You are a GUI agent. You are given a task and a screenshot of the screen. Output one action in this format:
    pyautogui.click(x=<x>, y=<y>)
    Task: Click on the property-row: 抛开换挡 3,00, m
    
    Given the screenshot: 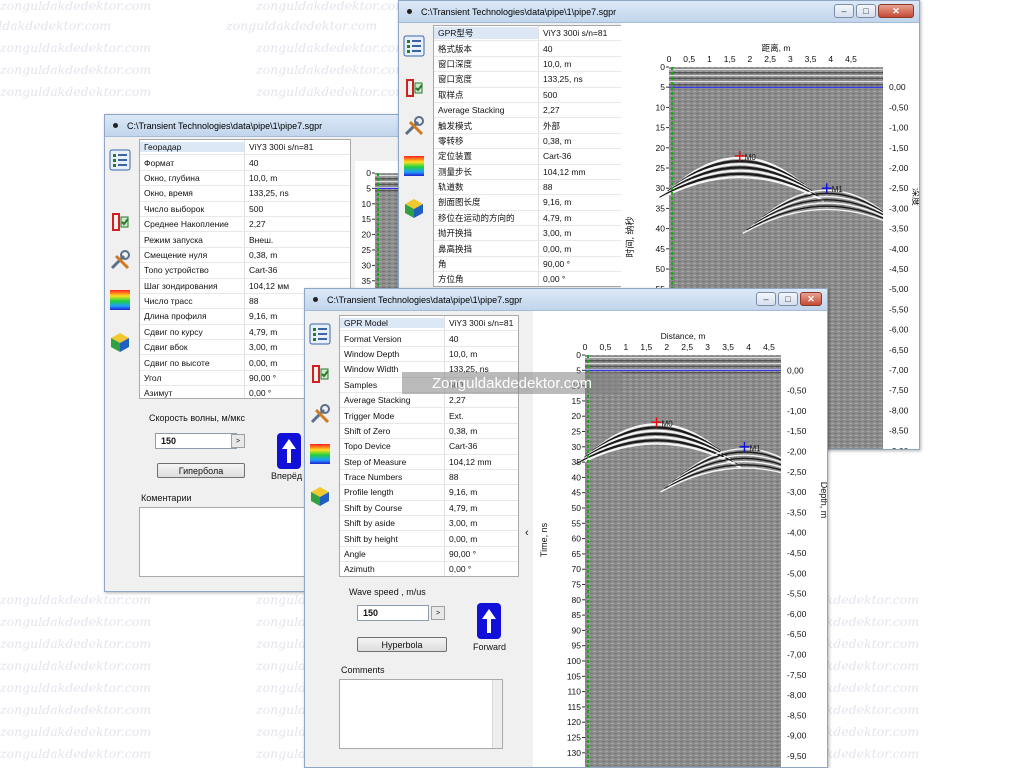 What is the action you would take?
    pyautogui.click(x=533, y=234)
    